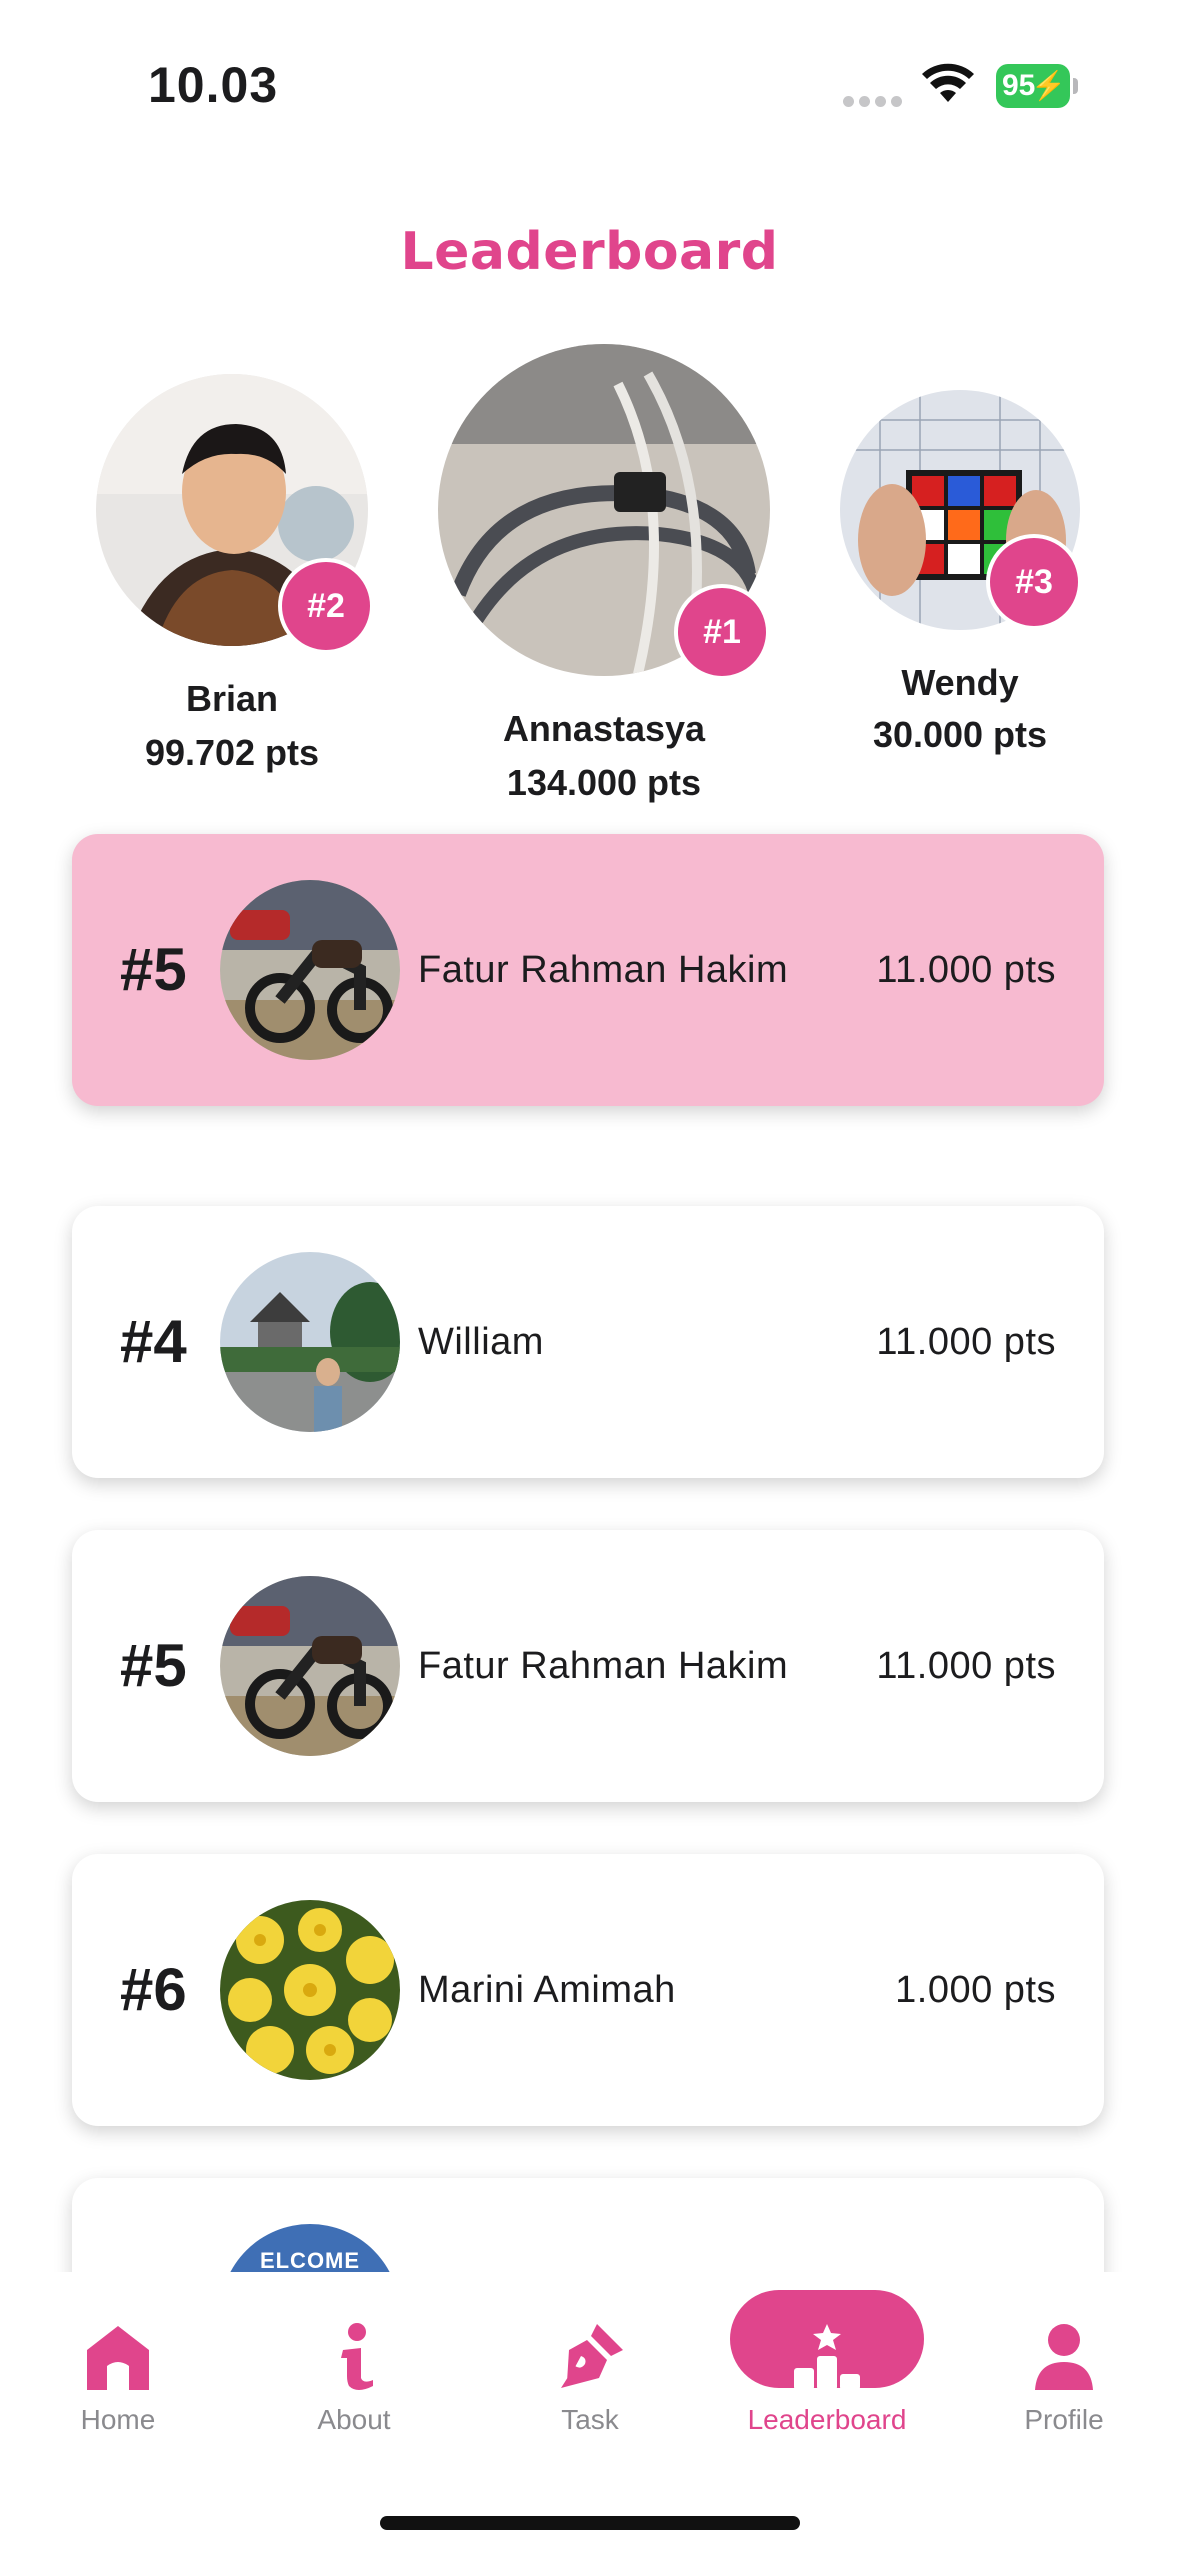 This screenshot has height=2556, width=1179. Describe the element at coordinates (153, 1341) in the screenshot. I see `card-rank: #4` at that location.